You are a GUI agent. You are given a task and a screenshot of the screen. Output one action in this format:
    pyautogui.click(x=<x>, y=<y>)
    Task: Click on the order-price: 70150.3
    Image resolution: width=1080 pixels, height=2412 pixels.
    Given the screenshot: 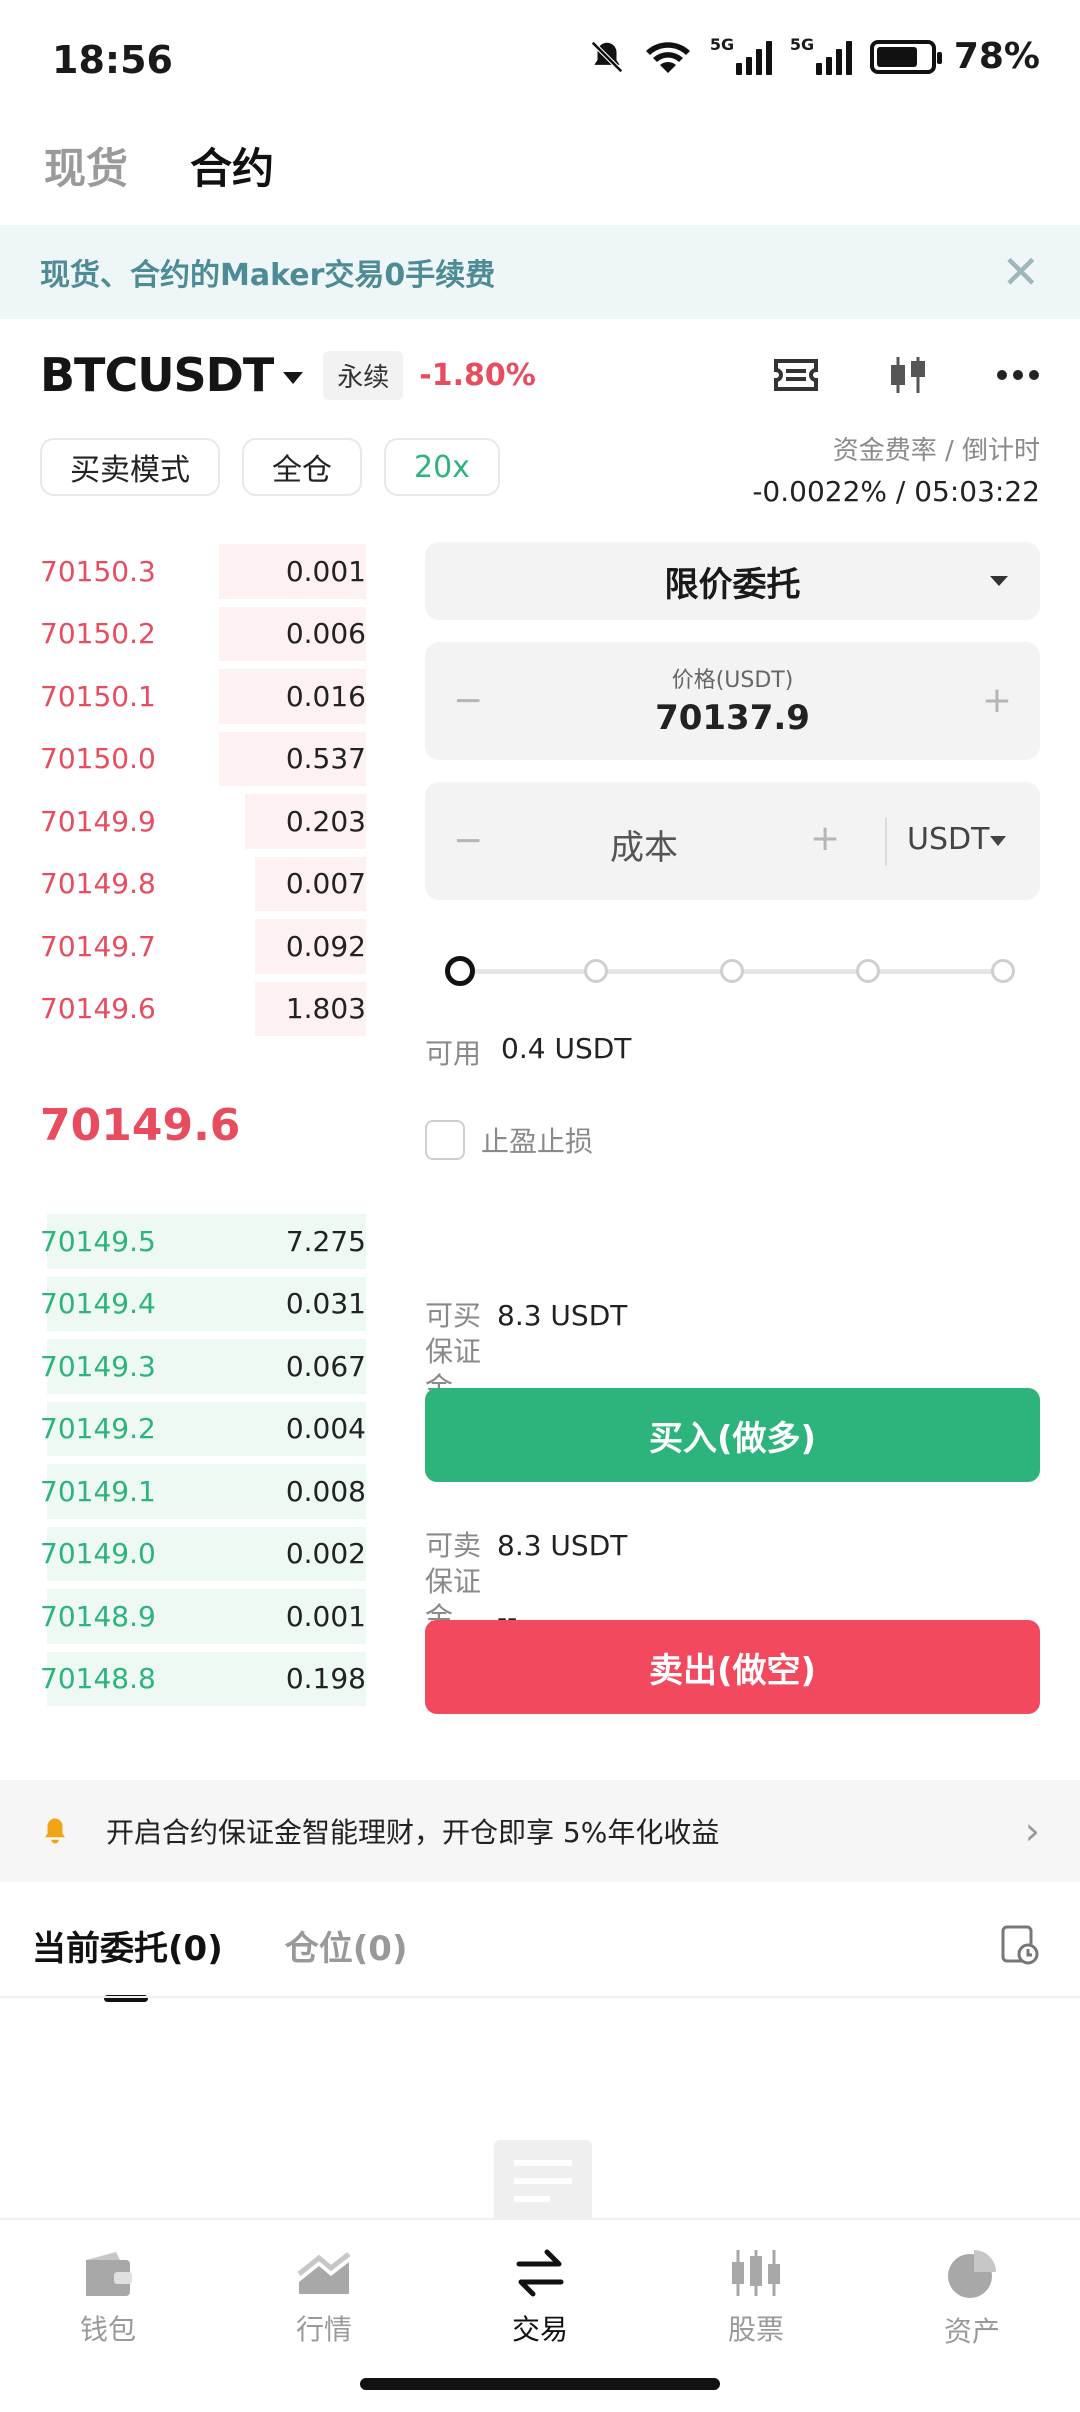 What is the action you would take?
    pyautogui.click(x=98, y=571)
    